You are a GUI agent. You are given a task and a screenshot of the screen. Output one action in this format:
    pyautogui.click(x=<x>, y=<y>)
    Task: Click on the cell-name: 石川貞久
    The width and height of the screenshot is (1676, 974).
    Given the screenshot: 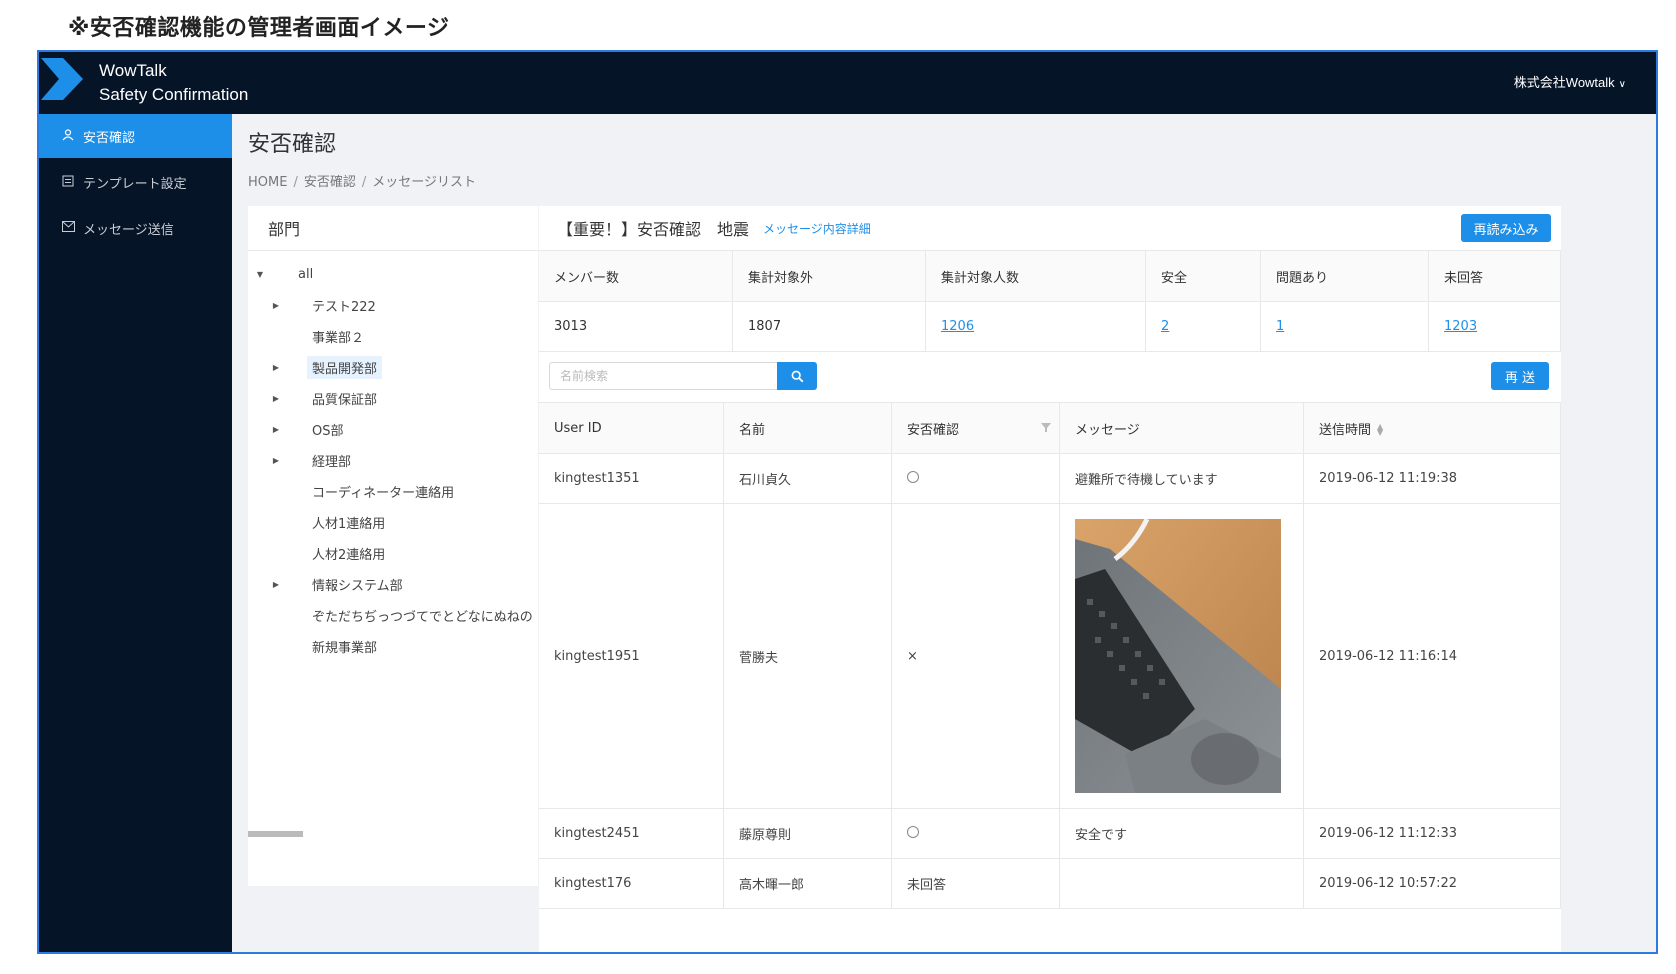 What is the action you would take?
    pyautogui.click(x=807, y=478)
    